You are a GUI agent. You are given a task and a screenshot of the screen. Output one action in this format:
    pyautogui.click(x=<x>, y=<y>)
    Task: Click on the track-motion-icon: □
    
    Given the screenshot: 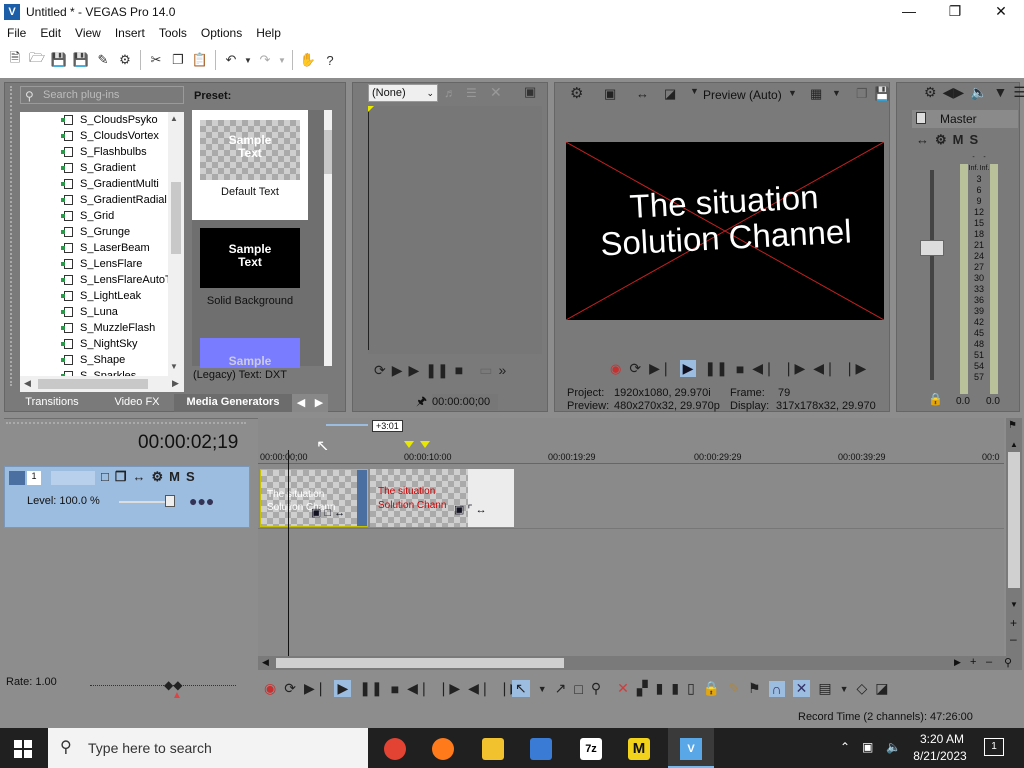 What is the action you would take?
    pyautogui.click(x=105, y=477)
    